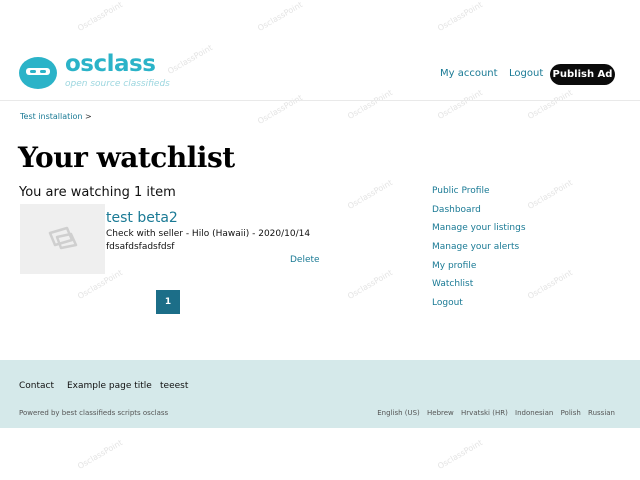 The image size is (640, 480). I want to click on publish-ad-button: Publish Ad, so click(582, 74).